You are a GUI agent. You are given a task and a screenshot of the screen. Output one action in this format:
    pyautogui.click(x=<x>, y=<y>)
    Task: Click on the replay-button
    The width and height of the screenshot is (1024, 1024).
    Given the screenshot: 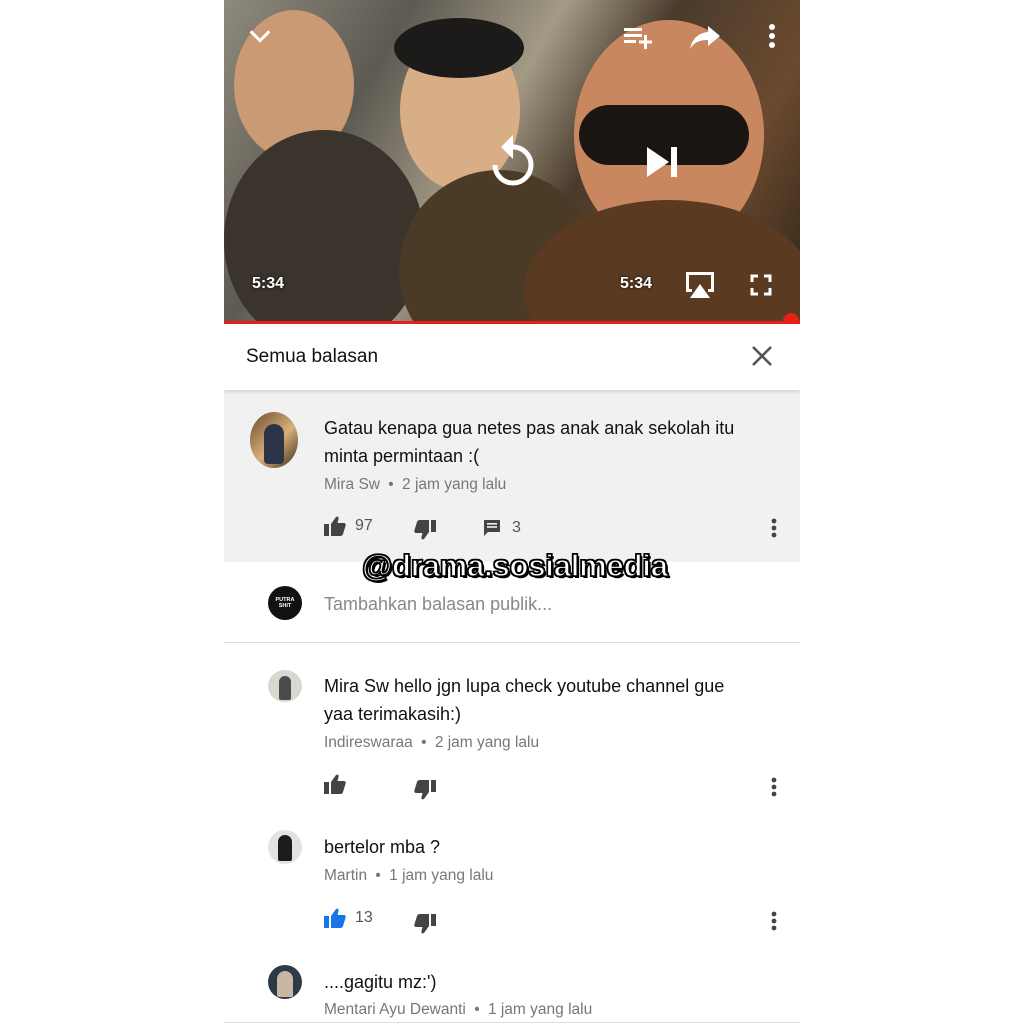 What is the action you would take?
    pyautogui.click(x=513, y=161)
    